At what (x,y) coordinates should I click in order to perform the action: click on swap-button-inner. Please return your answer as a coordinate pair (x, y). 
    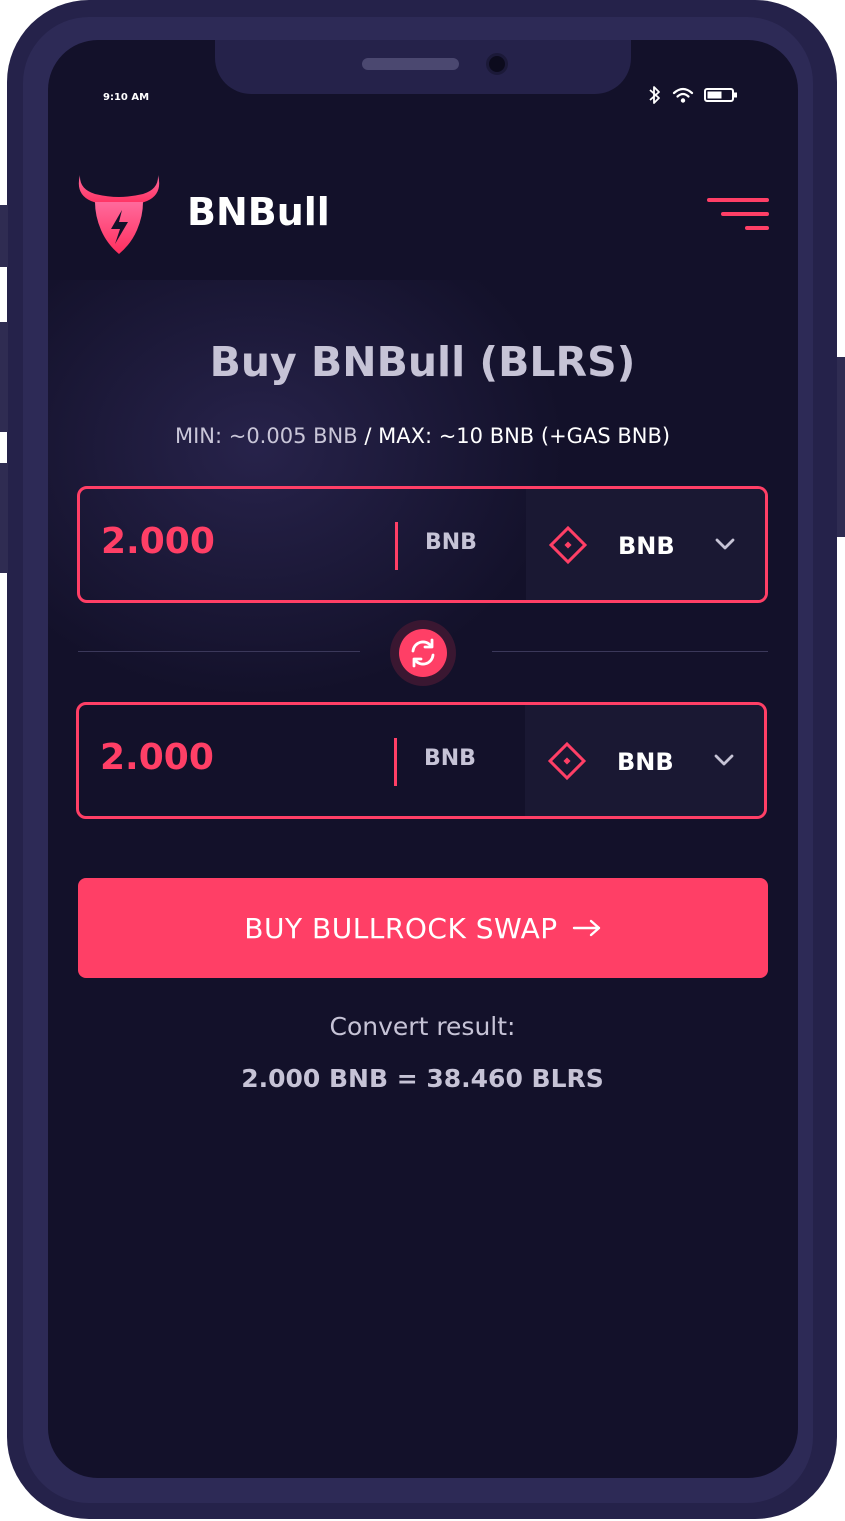
    Looking at the image, I should click on (423, 653).